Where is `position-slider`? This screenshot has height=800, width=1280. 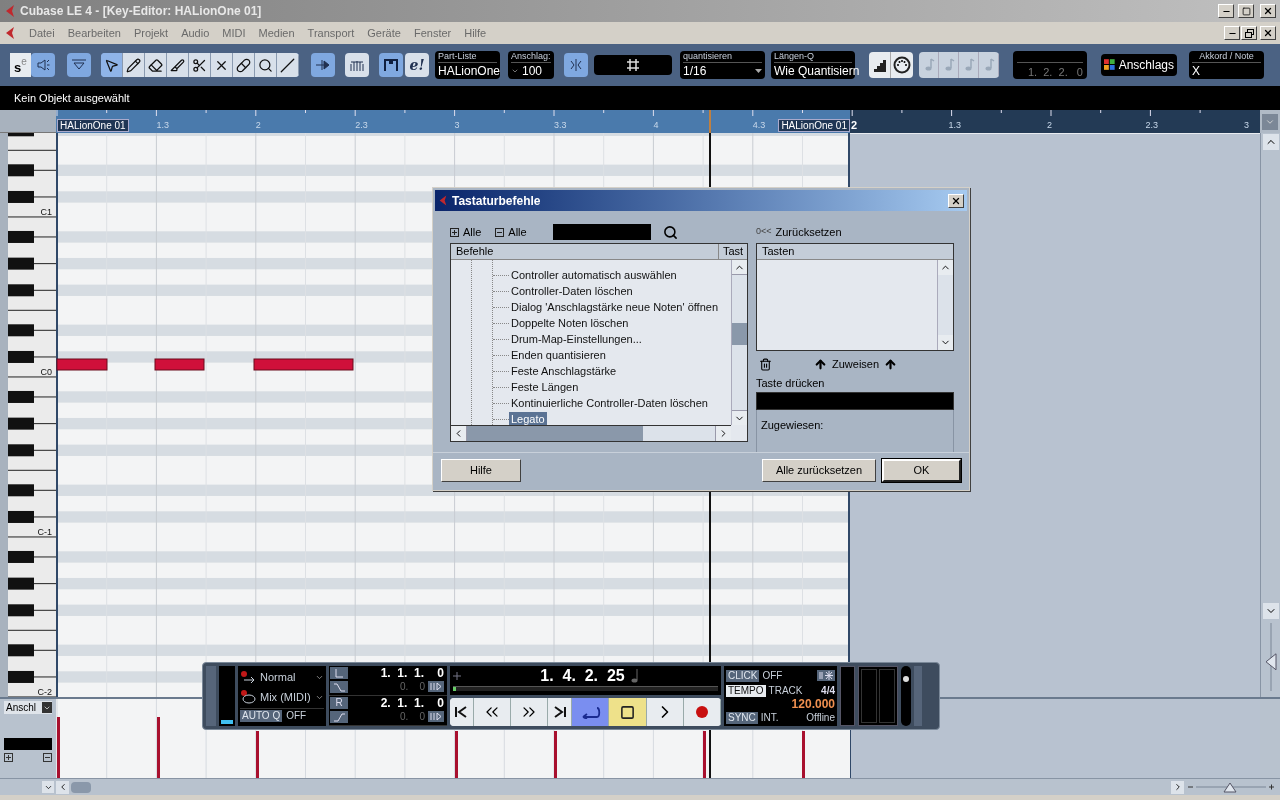 position-slider is located at coordinates (585, 688).